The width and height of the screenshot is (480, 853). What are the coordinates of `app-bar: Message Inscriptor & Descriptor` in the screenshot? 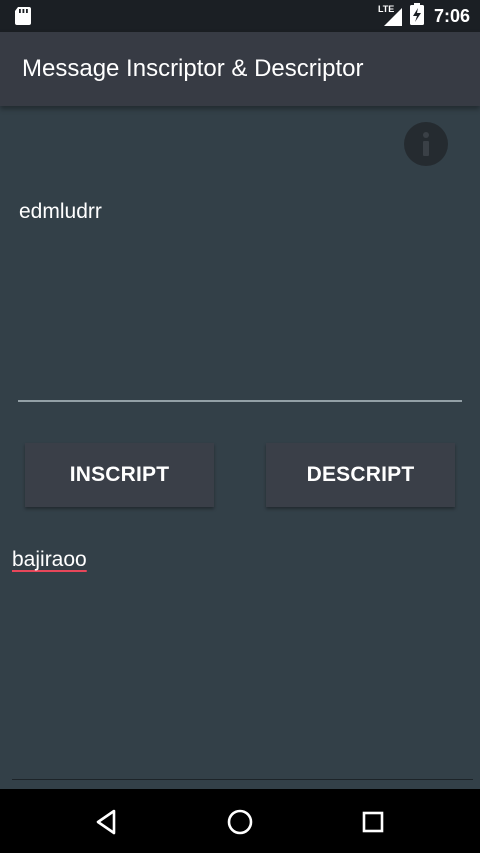 It's located at (240, 69).